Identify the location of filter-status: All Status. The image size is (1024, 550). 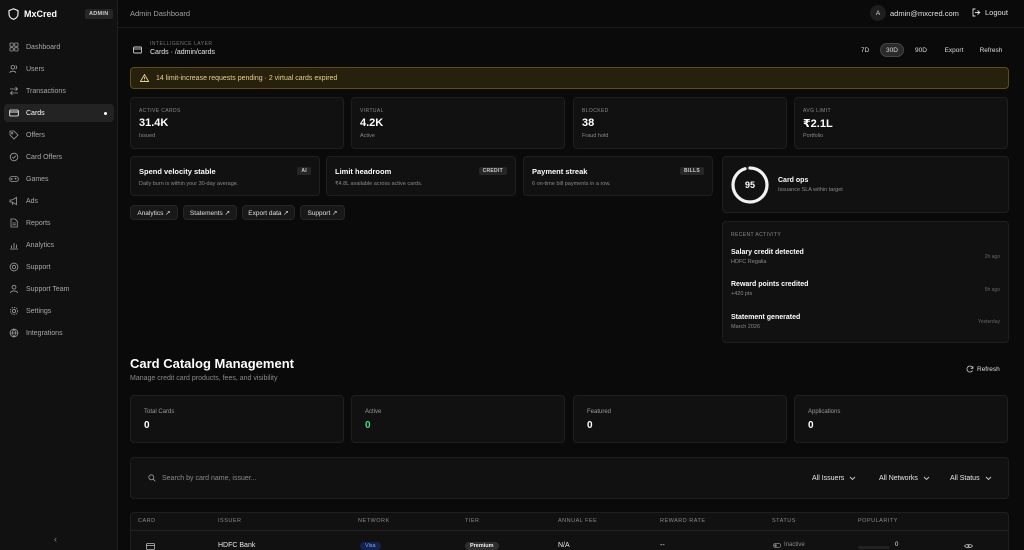
(971, 478).